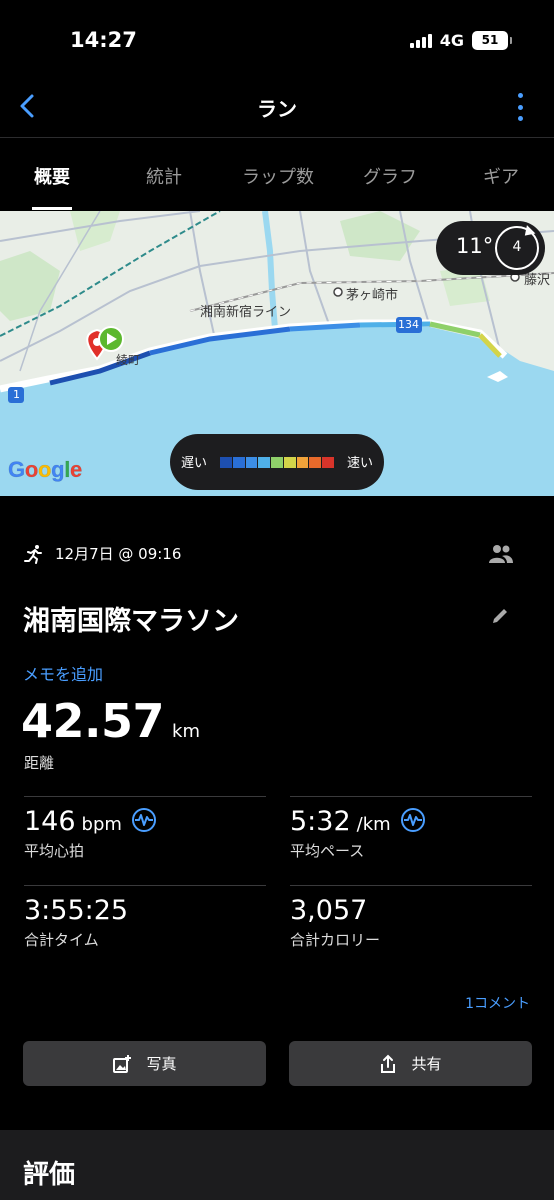 This screenshot has height=1200, width=554. Describe the element at coordinates (390, 176) in the screenshot. I see `tab-graph: グラフ` at that location.